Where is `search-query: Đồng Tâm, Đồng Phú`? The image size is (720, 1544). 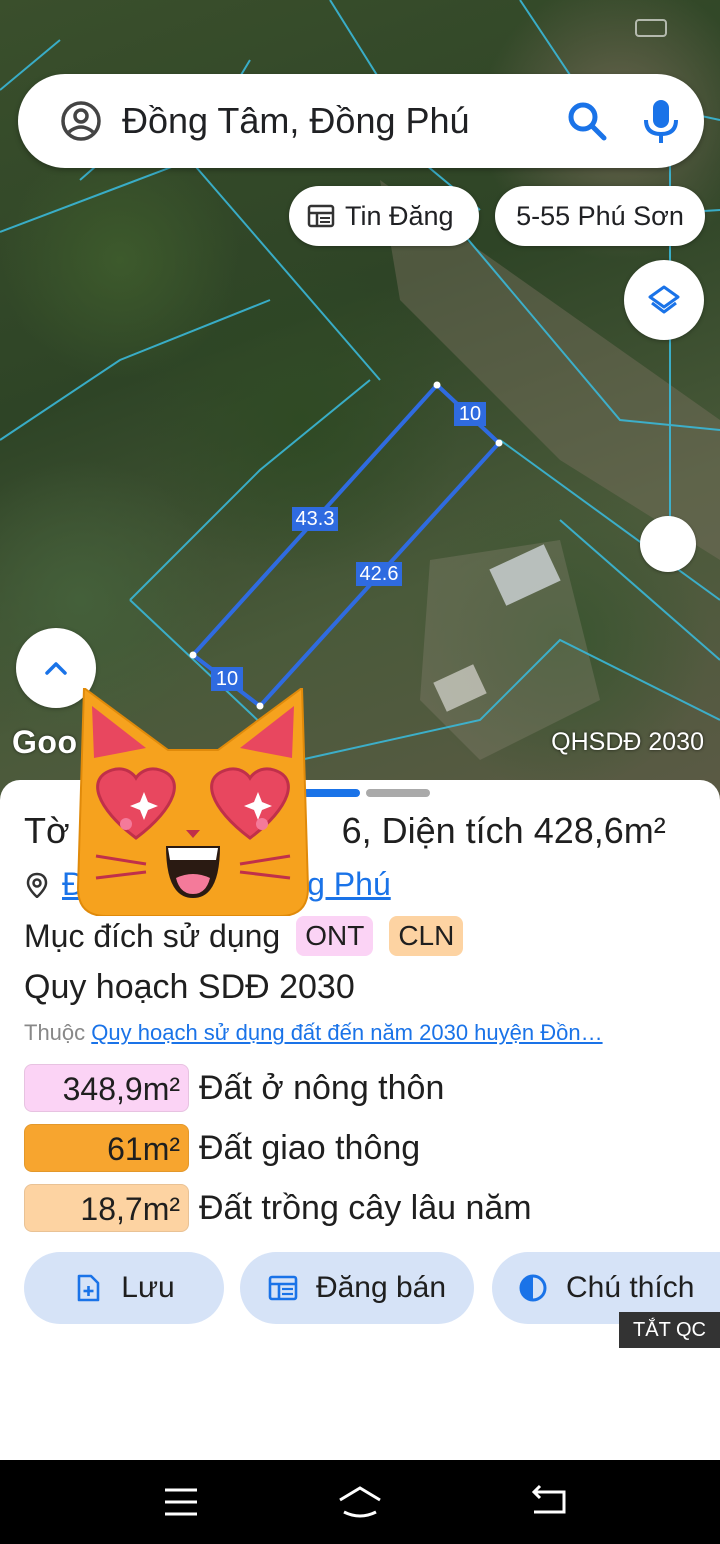 search-query: Đồng Tâm, Đồng Phú is located at coordinates (296, 121).